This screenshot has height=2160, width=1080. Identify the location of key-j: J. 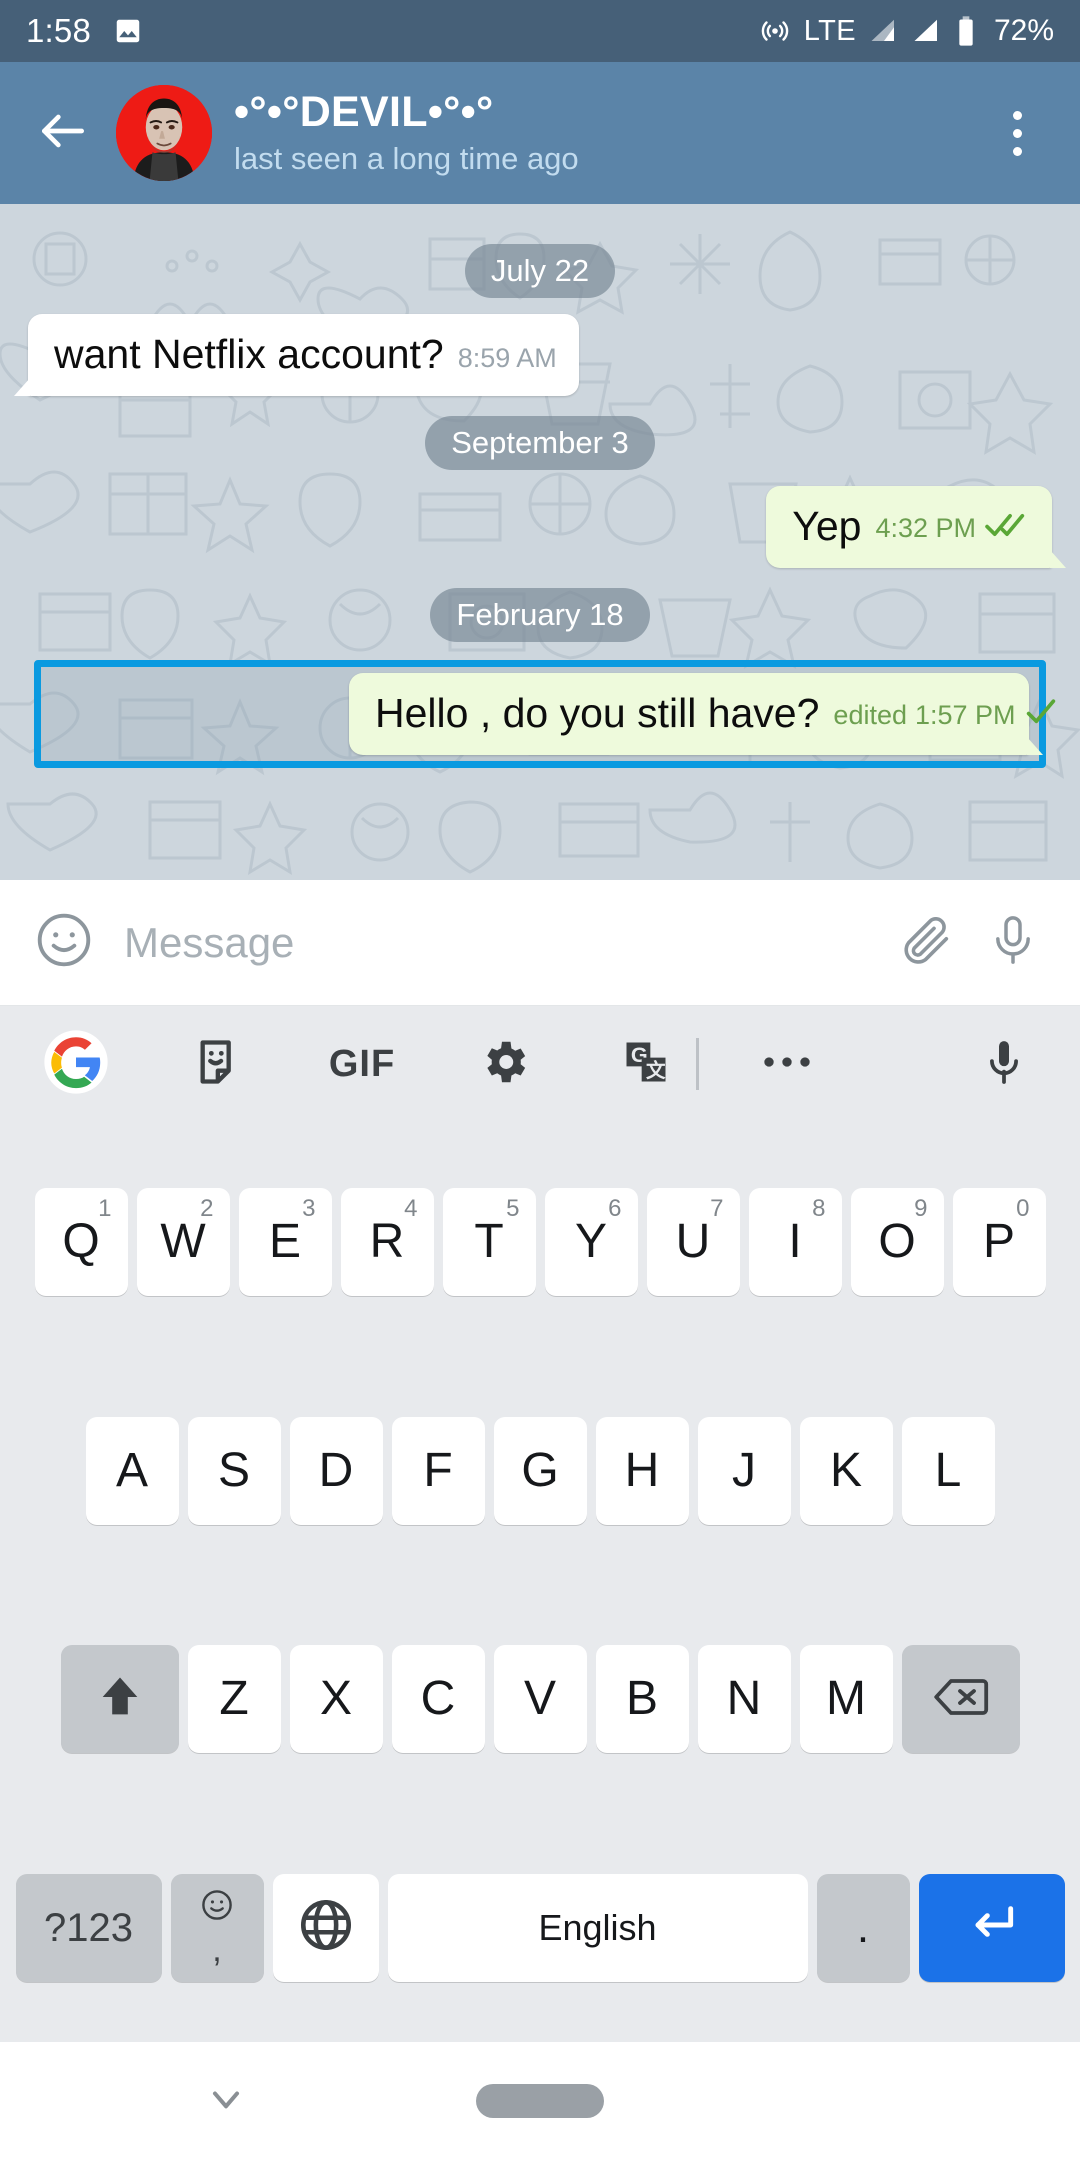
(744, 1470).